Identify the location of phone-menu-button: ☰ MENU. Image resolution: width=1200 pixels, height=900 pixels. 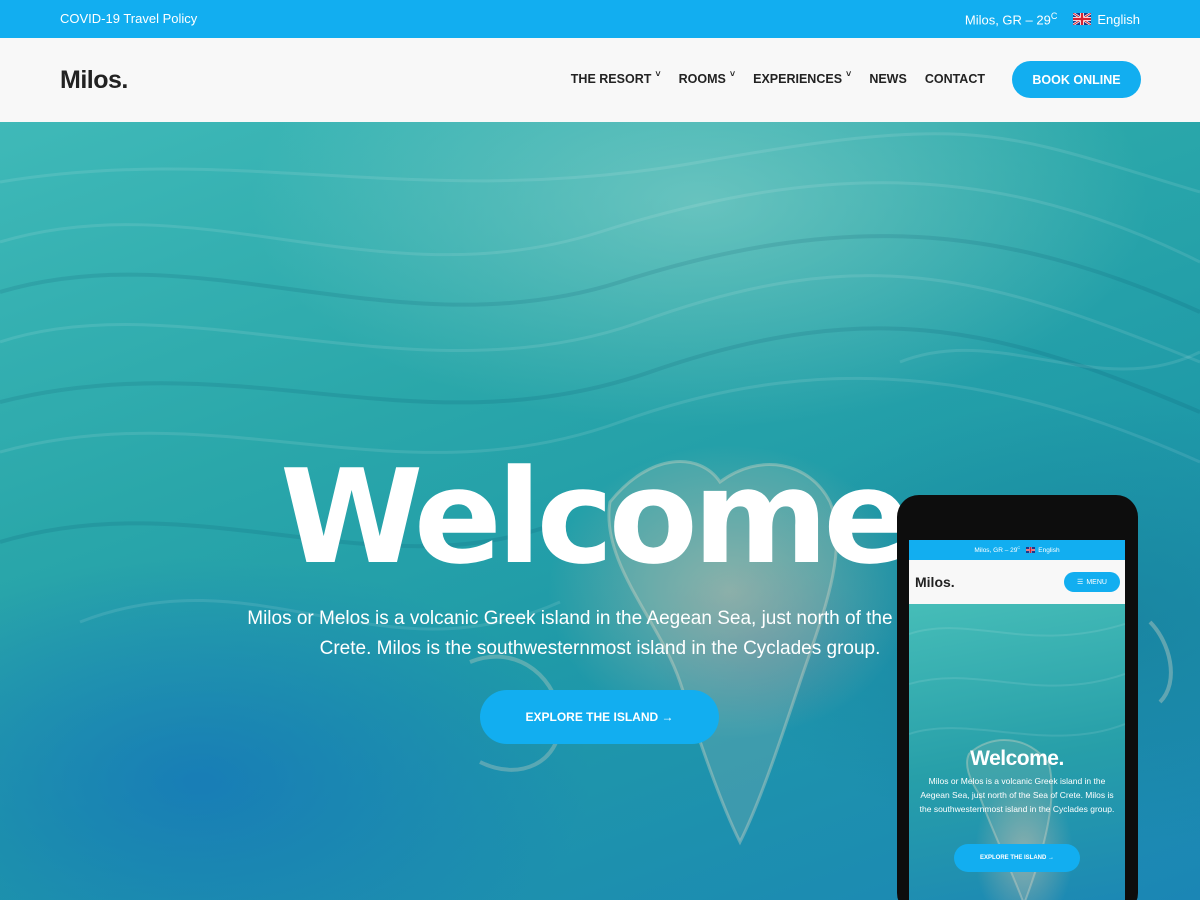
(1092, 582).